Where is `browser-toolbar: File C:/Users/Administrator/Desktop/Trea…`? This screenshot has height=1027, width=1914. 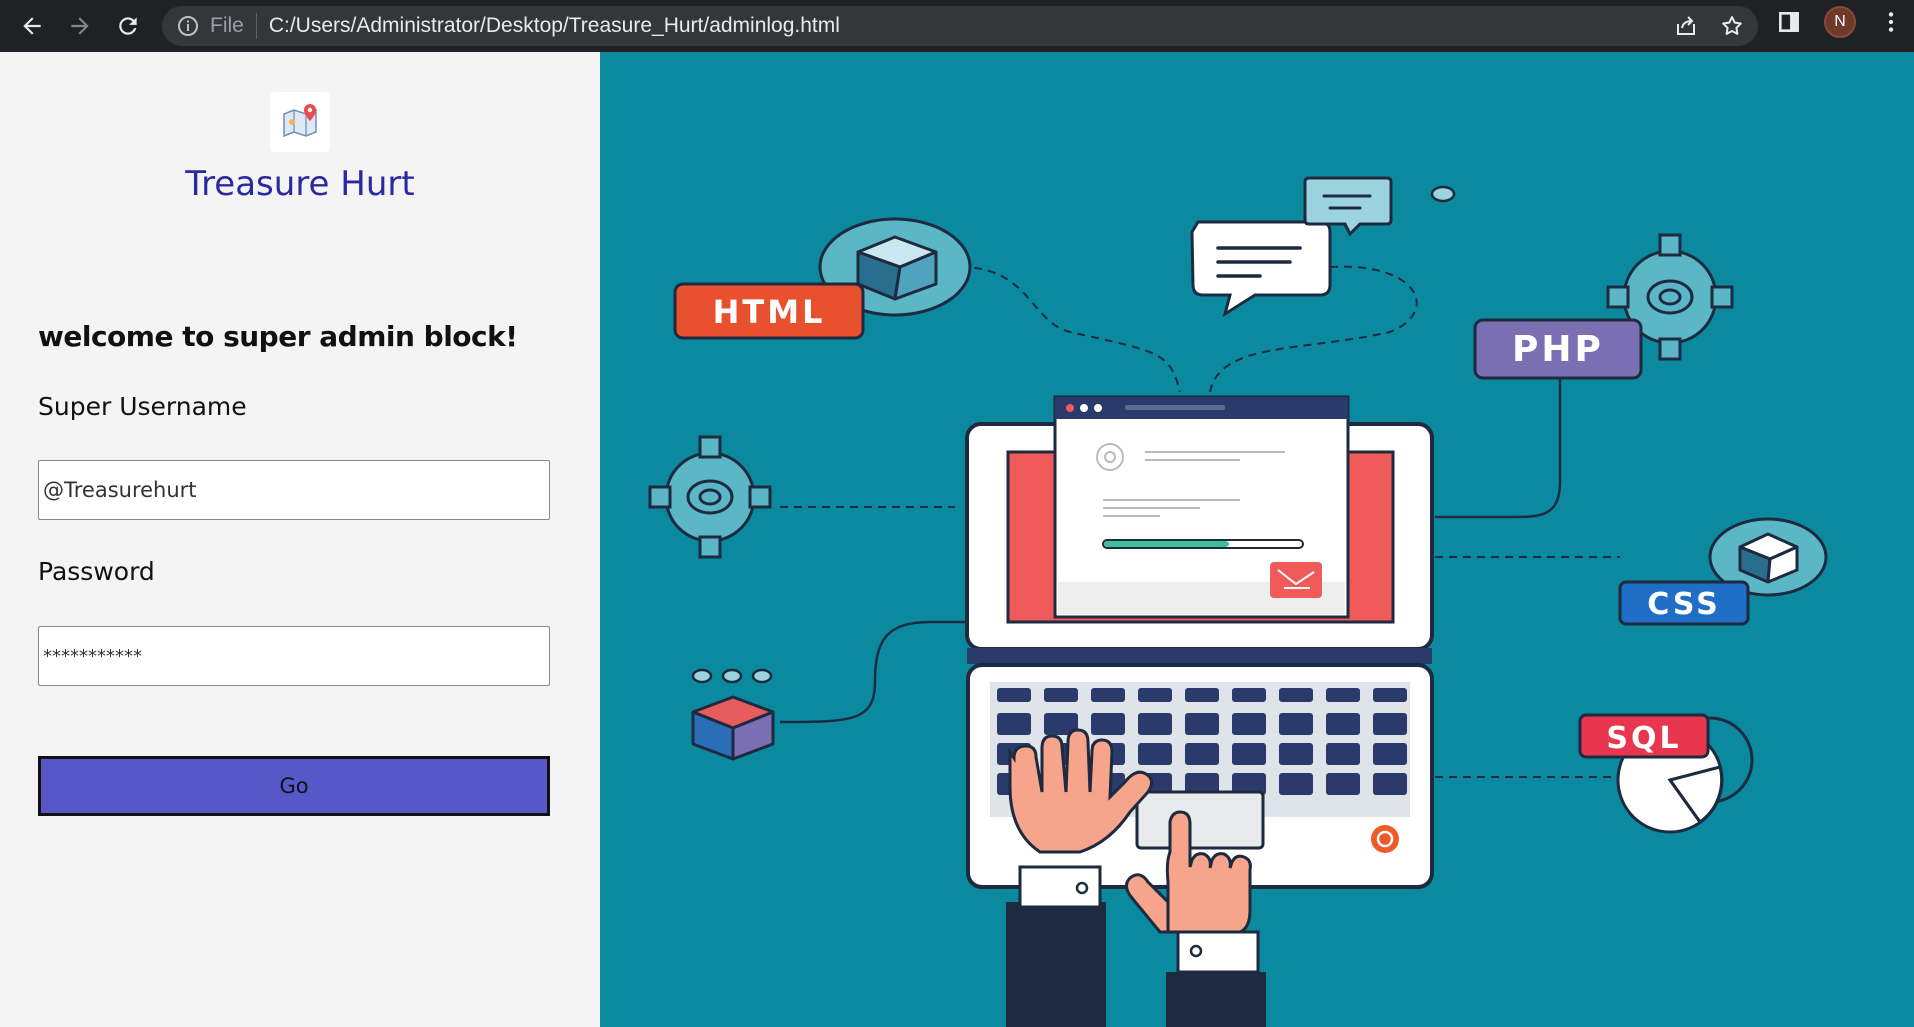
browser-toolbar: File C:/Users/Administrator/Desktop/Trea… is located at coordinates (957, 26).